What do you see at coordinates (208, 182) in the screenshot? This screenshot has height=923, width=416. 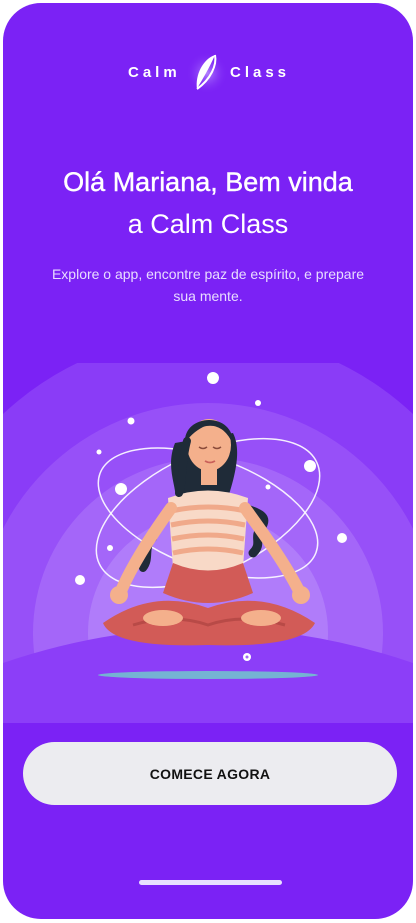 I see `welcome-title: Olá Mariana, Bem vinda` at bounding box center [208, 182].